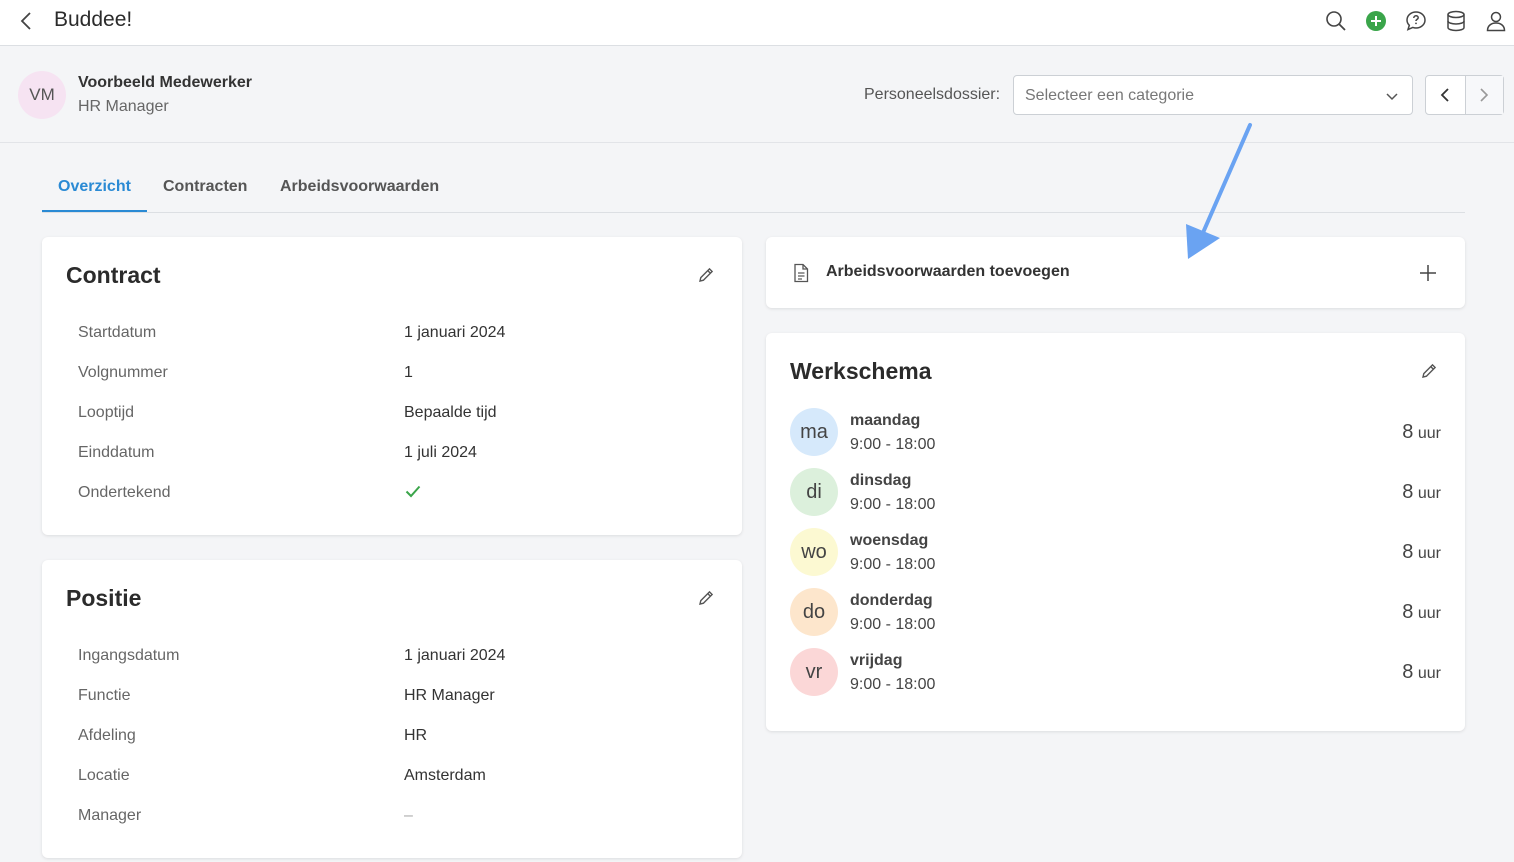 This screenshot has height=862, width=1514. I want to click on contract-label-volgnummer: Volgnummer, so click(123, 372).